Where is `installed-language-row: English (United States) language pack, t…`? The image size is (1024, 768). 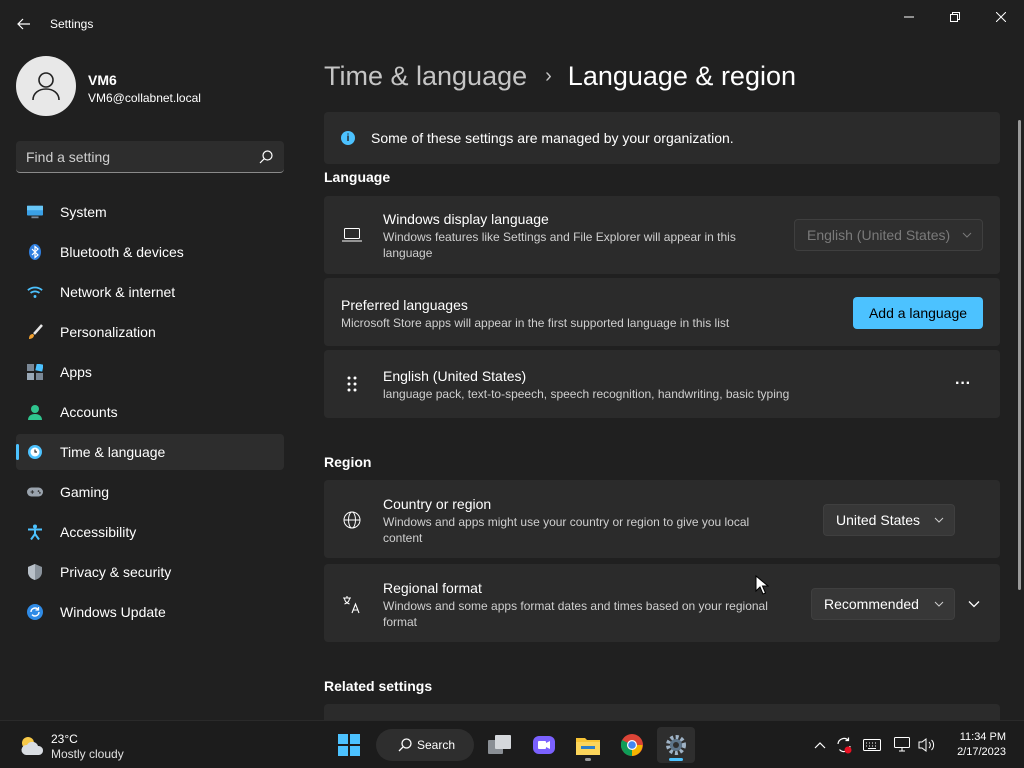 installed-language-row: English (United States) language pack, t… is located at coordinates (662, 384).